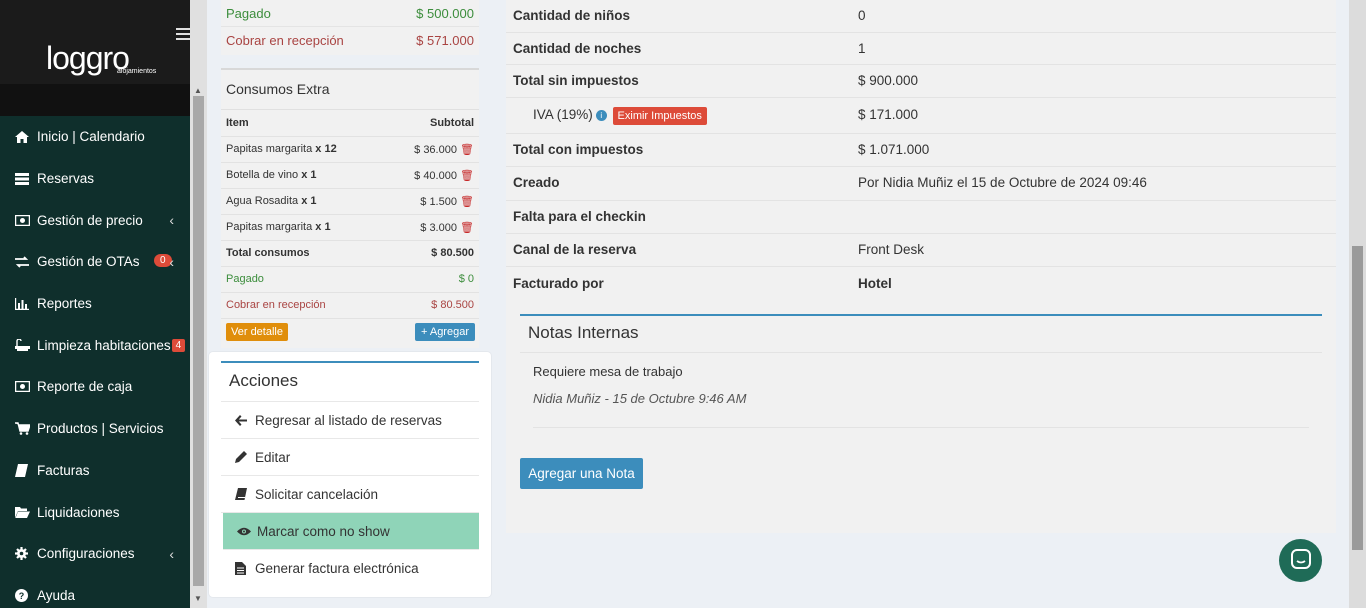 The width and height of the screenshot is (1366, 608). I want to click on exempt-taxes-button: Eximir Impuestos, so click(659, 116).